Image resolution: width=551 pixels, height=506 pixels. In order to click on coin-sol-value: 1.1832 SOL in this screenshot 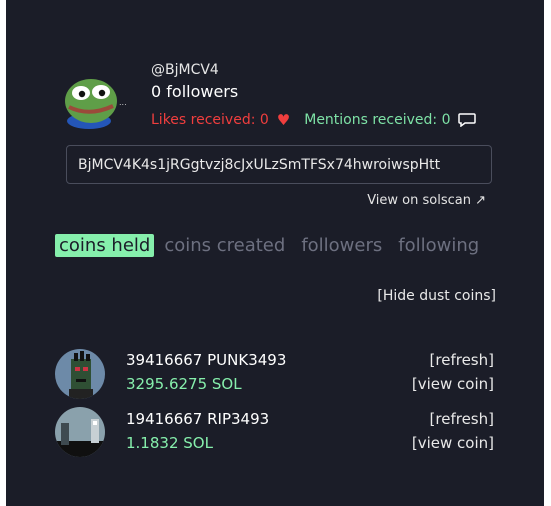, I will do `click(169, 443)`.